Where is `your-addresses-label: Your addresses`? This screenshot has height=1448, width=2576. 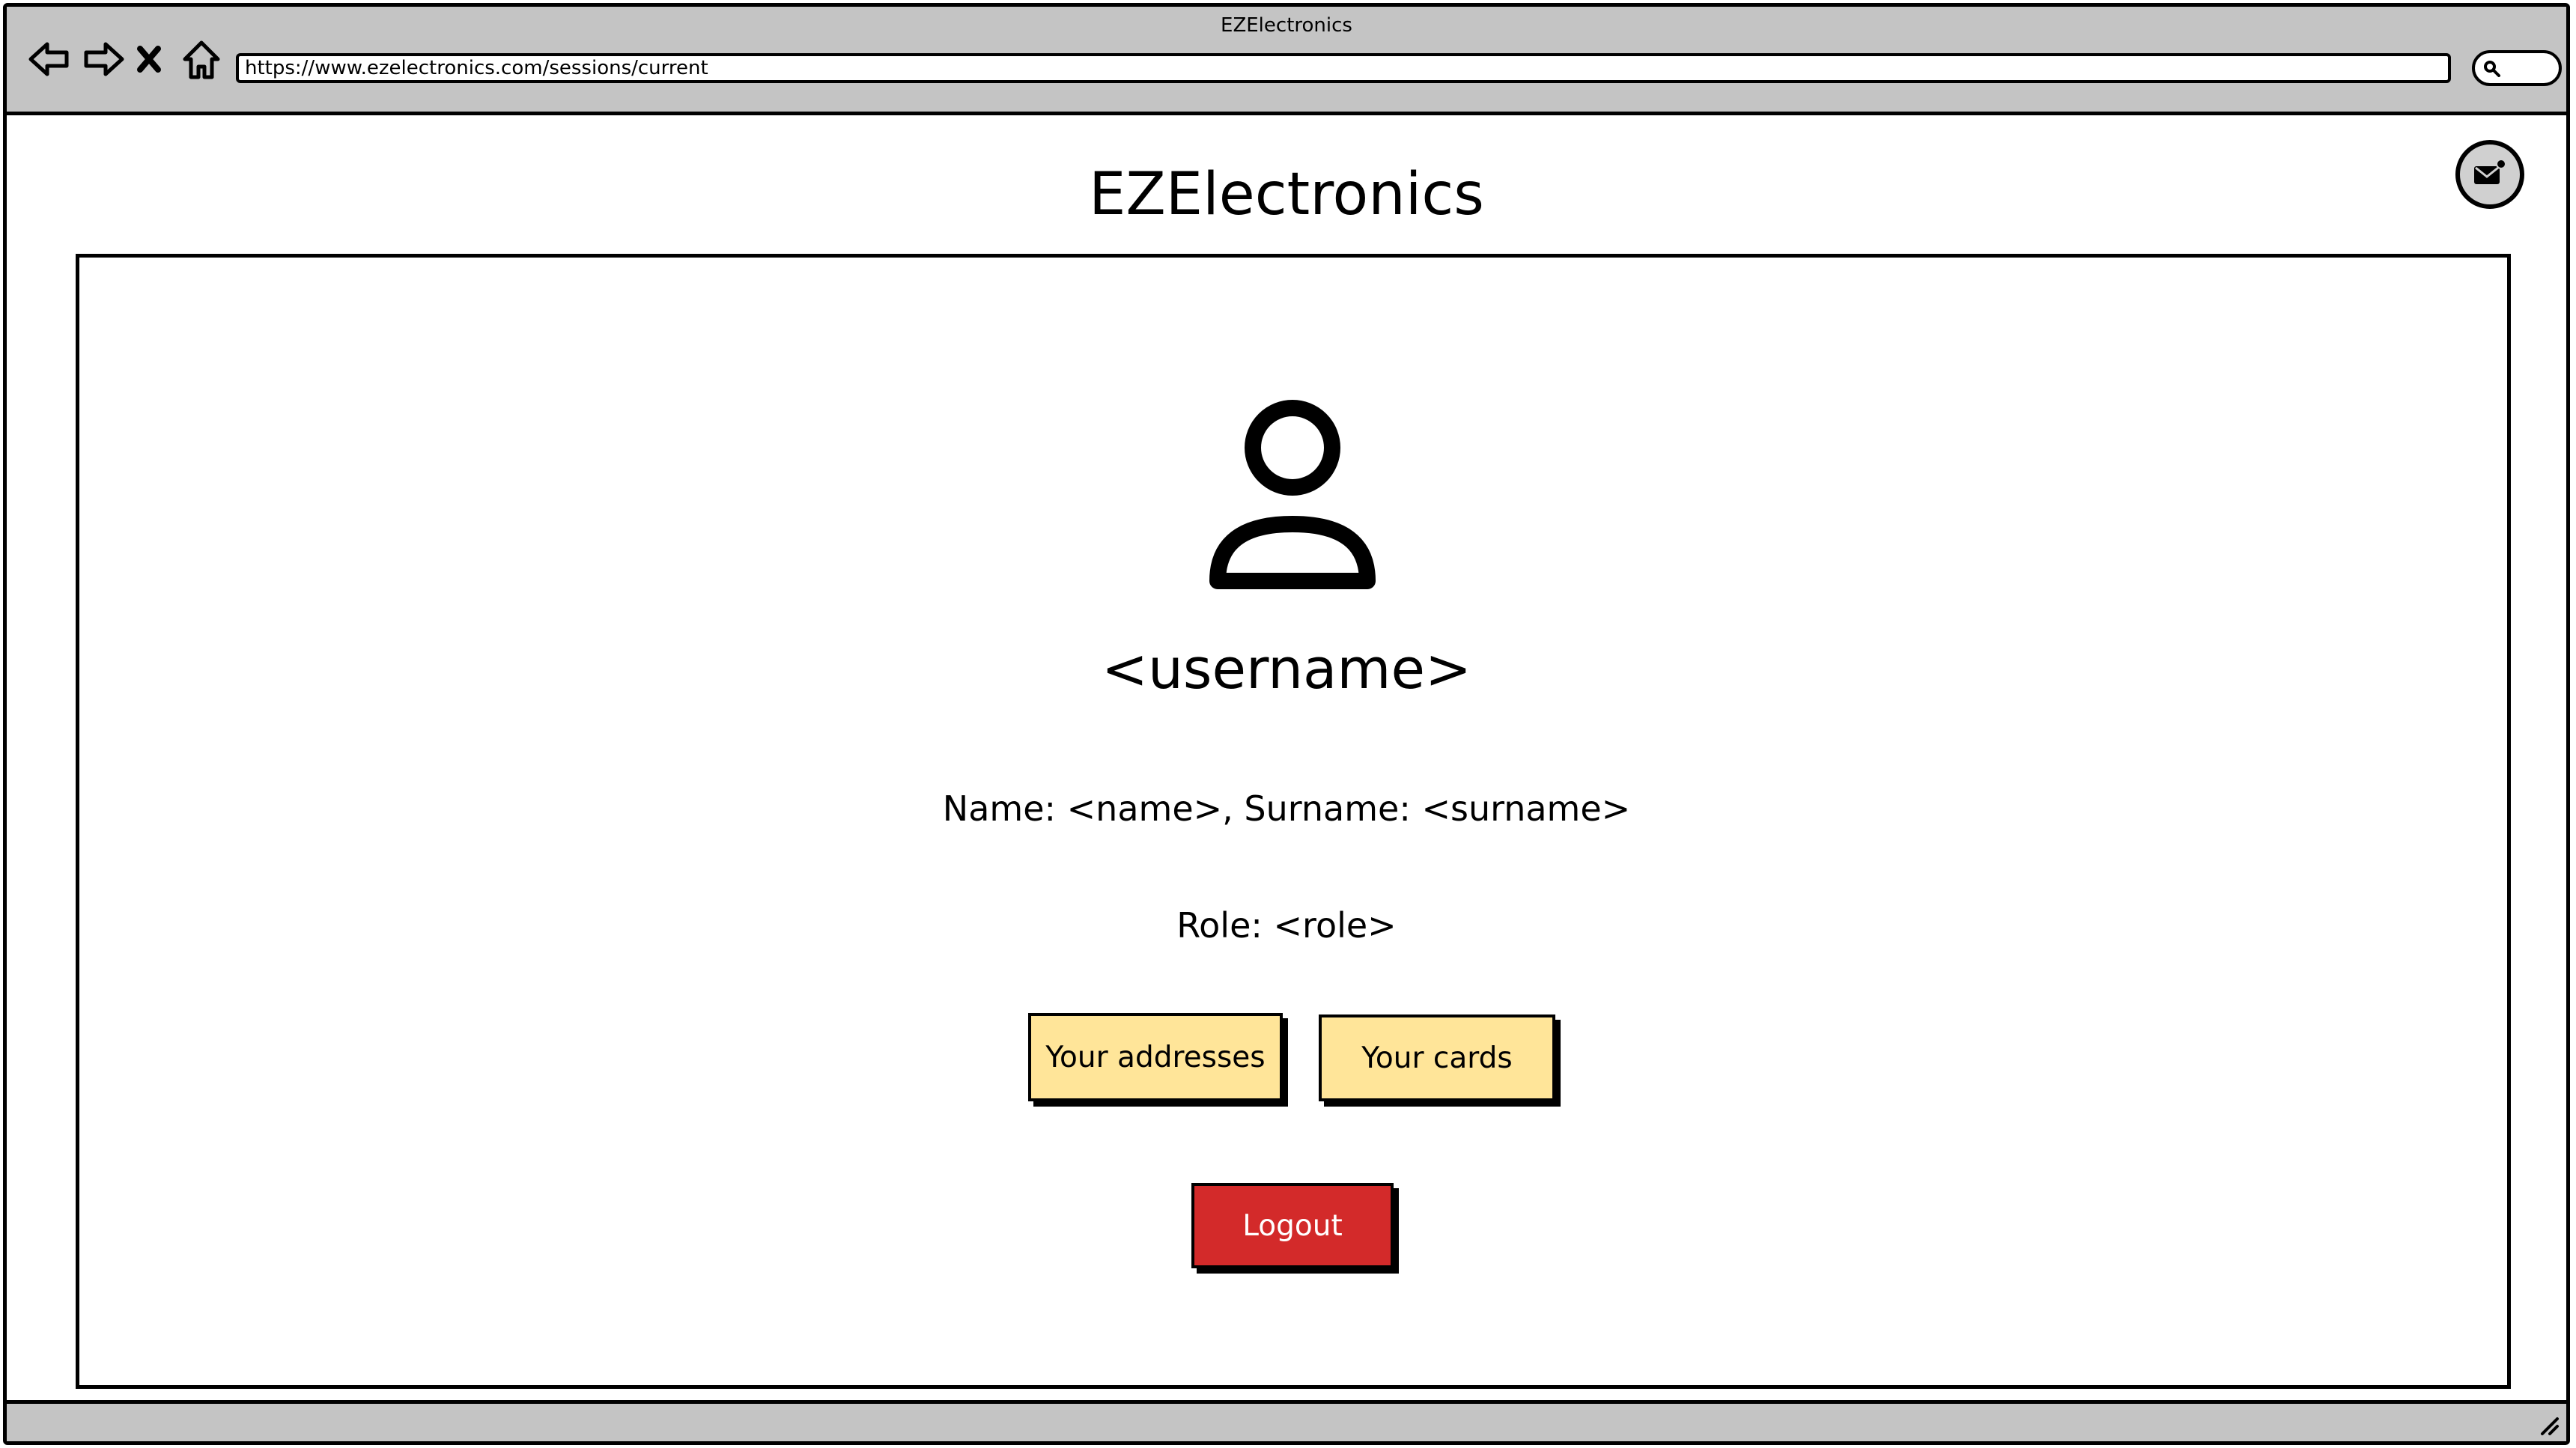 your-addresses-label: Your addresses is located at coordinates (1155, 1057).